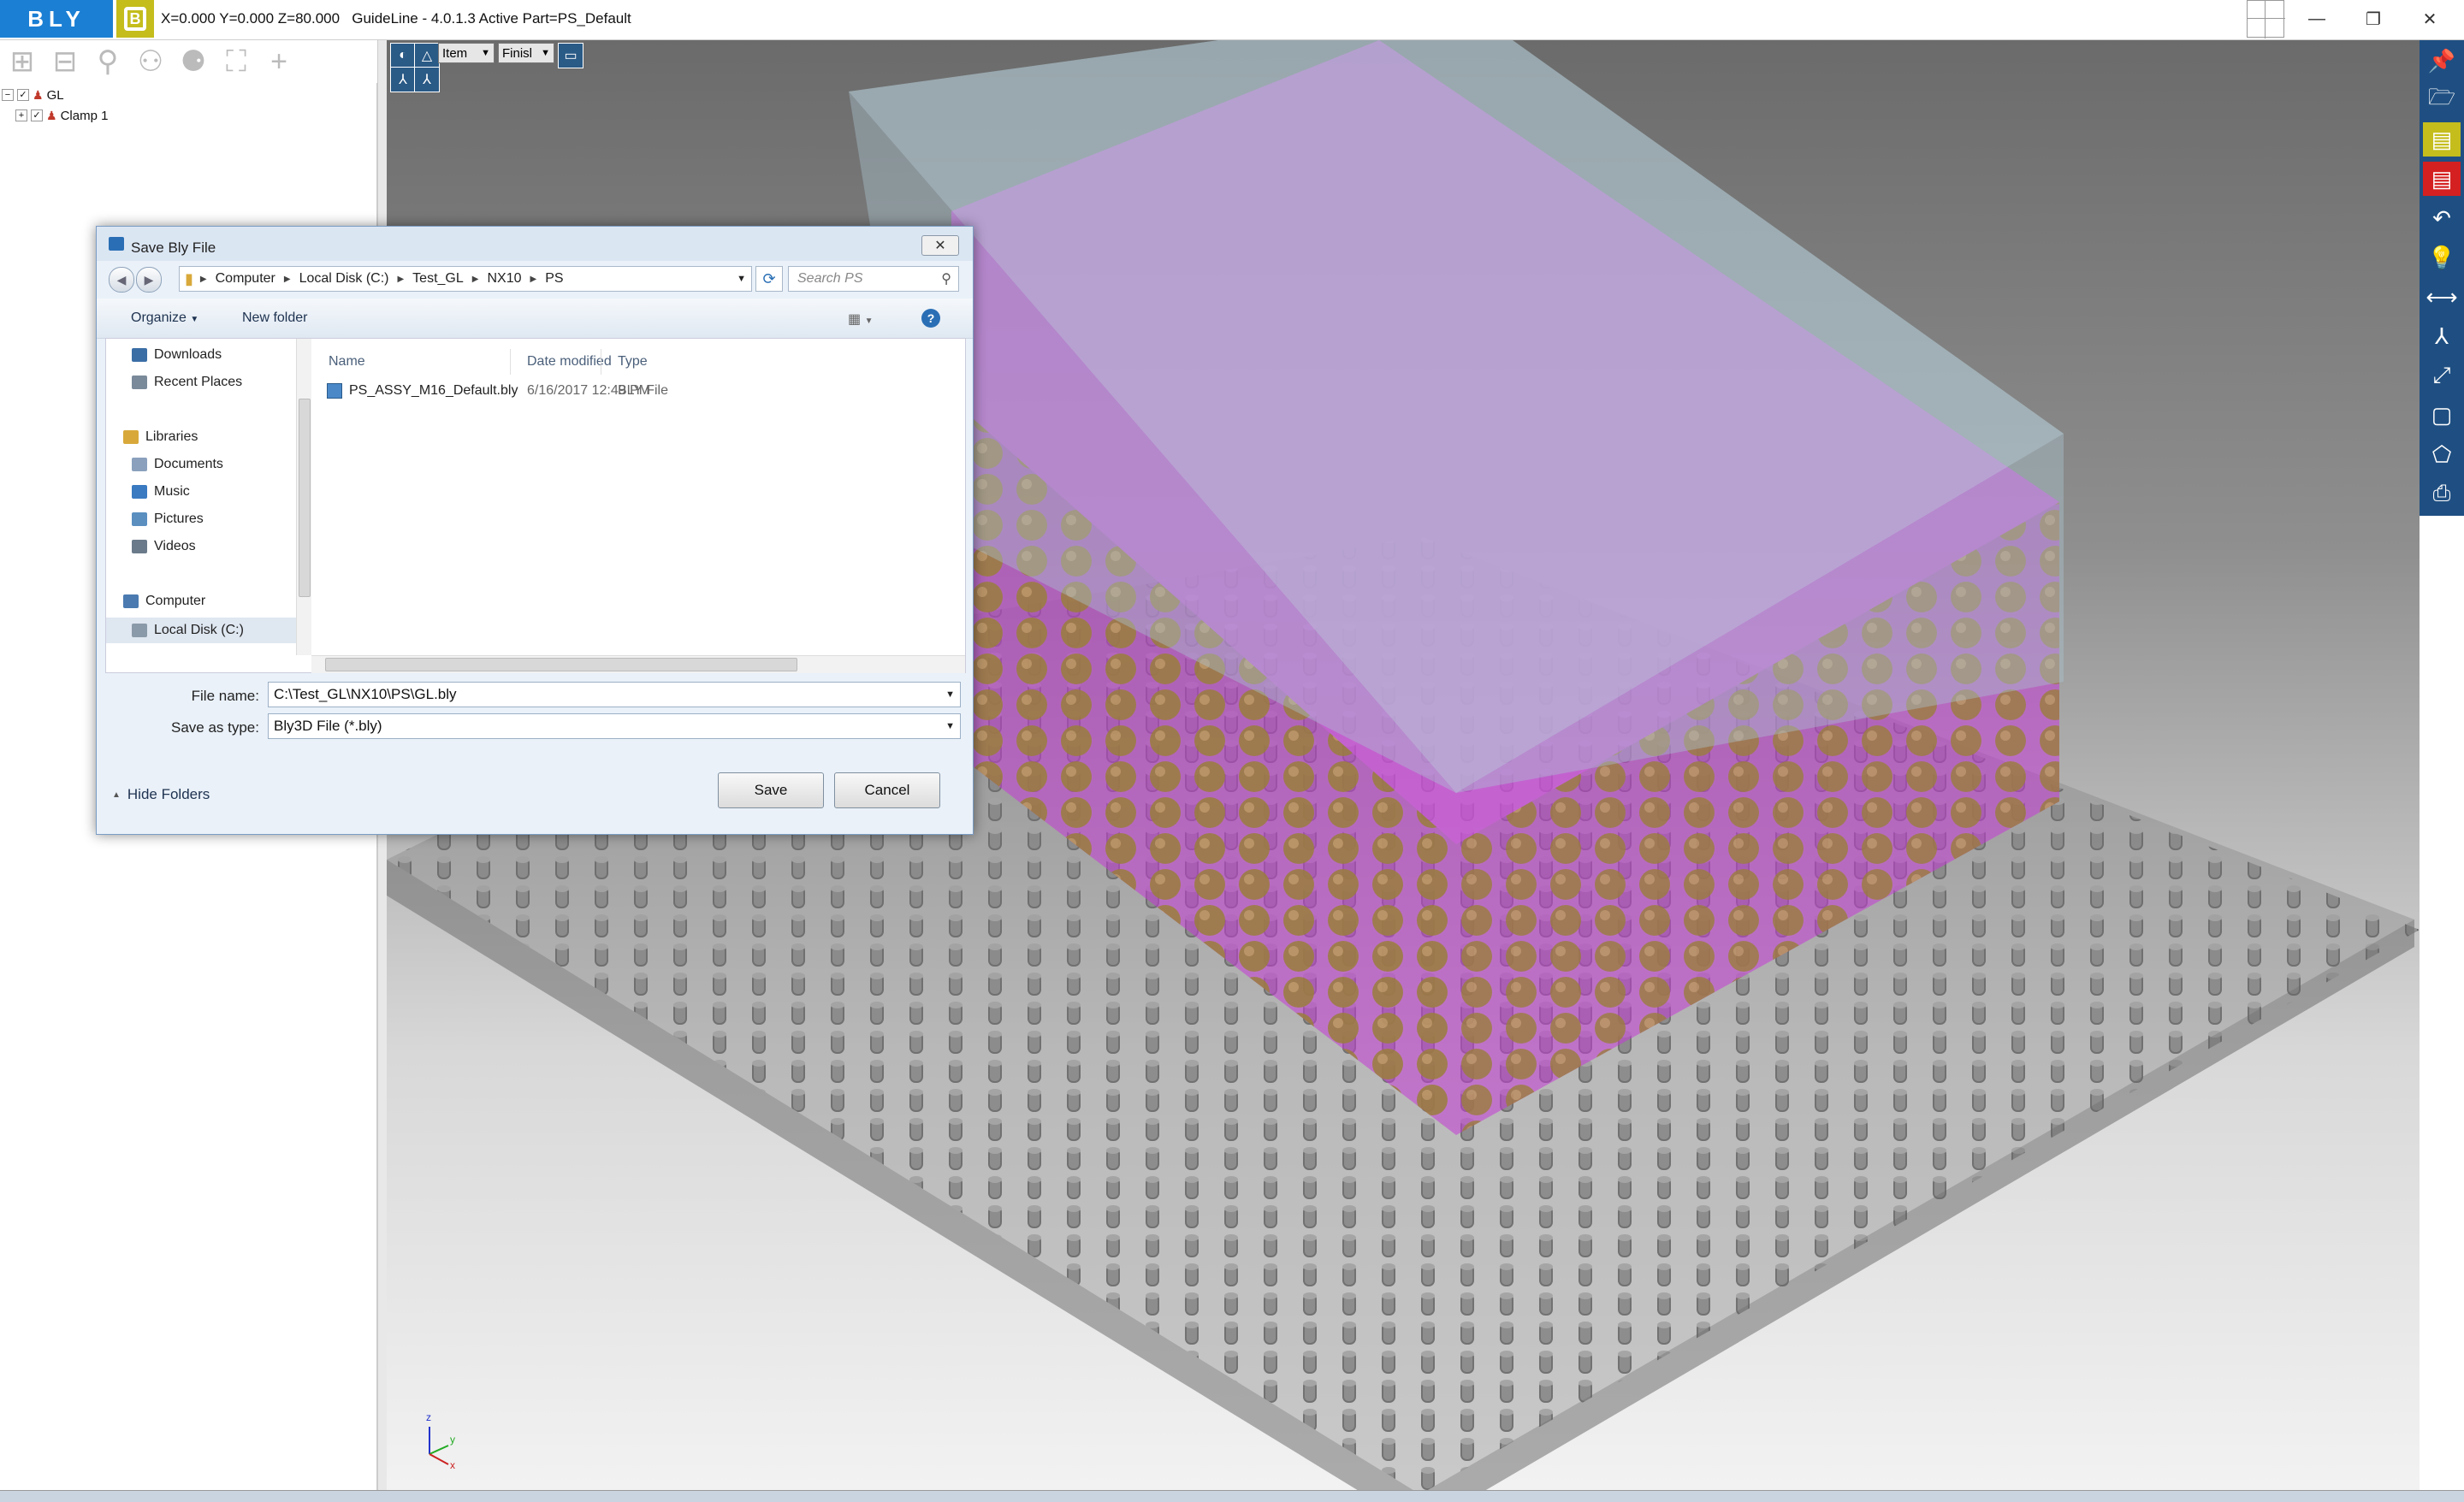 This screenshot has height=1502, width=2464. What do you see at coordinates (2442, 179) in the screenshot?
I see `b-red-icon: ▤` at bounding box center [2442, 179].